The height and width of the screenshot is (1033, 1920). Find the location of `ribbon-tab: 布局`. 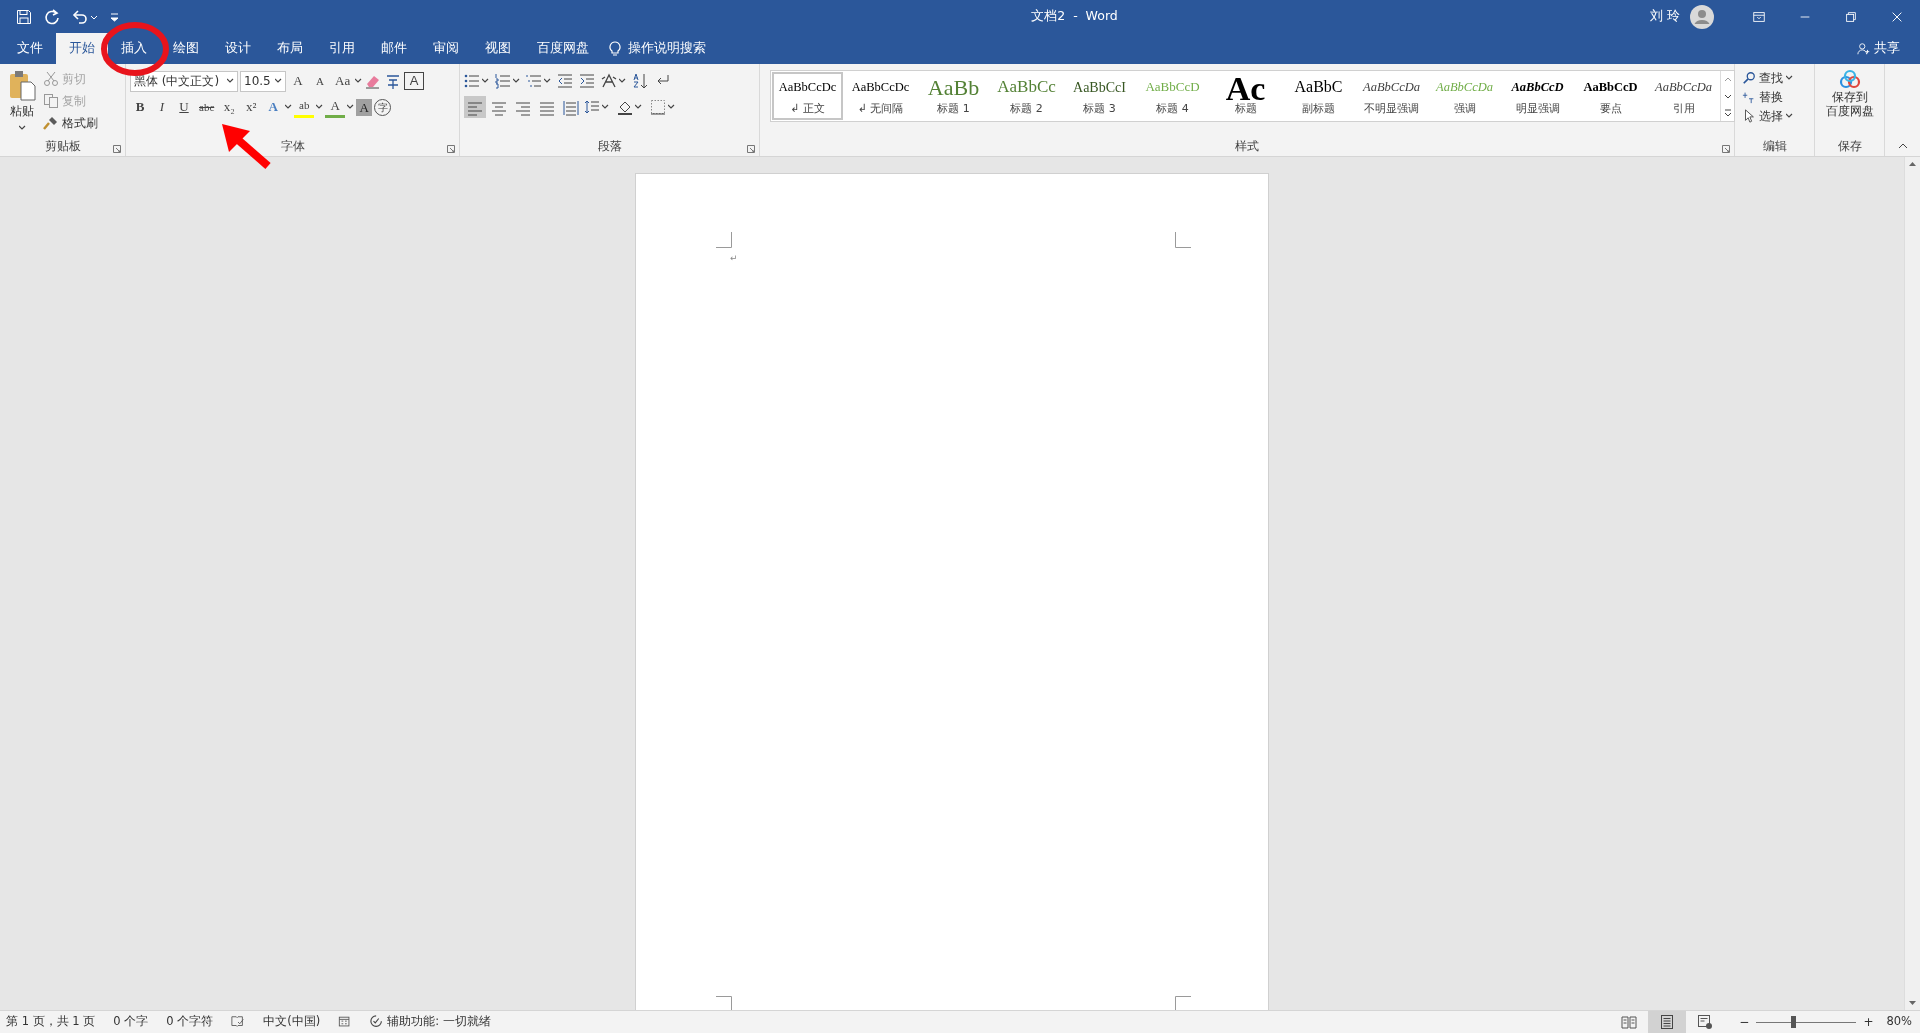

ribbon-tab: 布局 is located at coordinates (290, 48).